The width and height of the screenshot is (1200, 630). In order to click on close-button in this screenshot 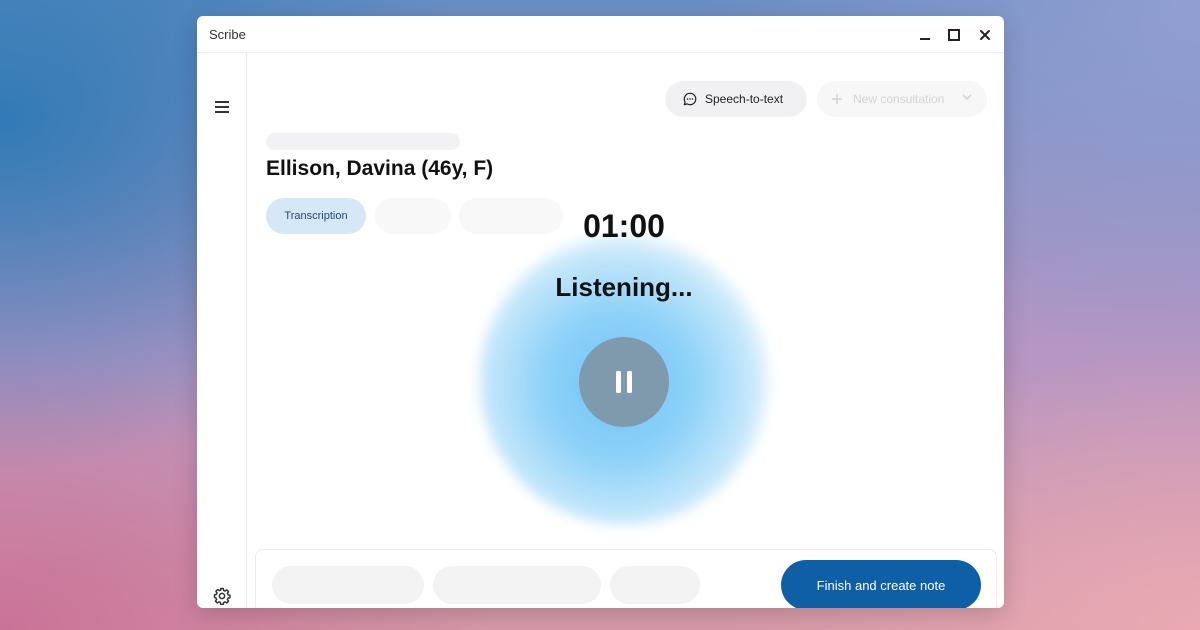, I will do `click(985, 35)`.